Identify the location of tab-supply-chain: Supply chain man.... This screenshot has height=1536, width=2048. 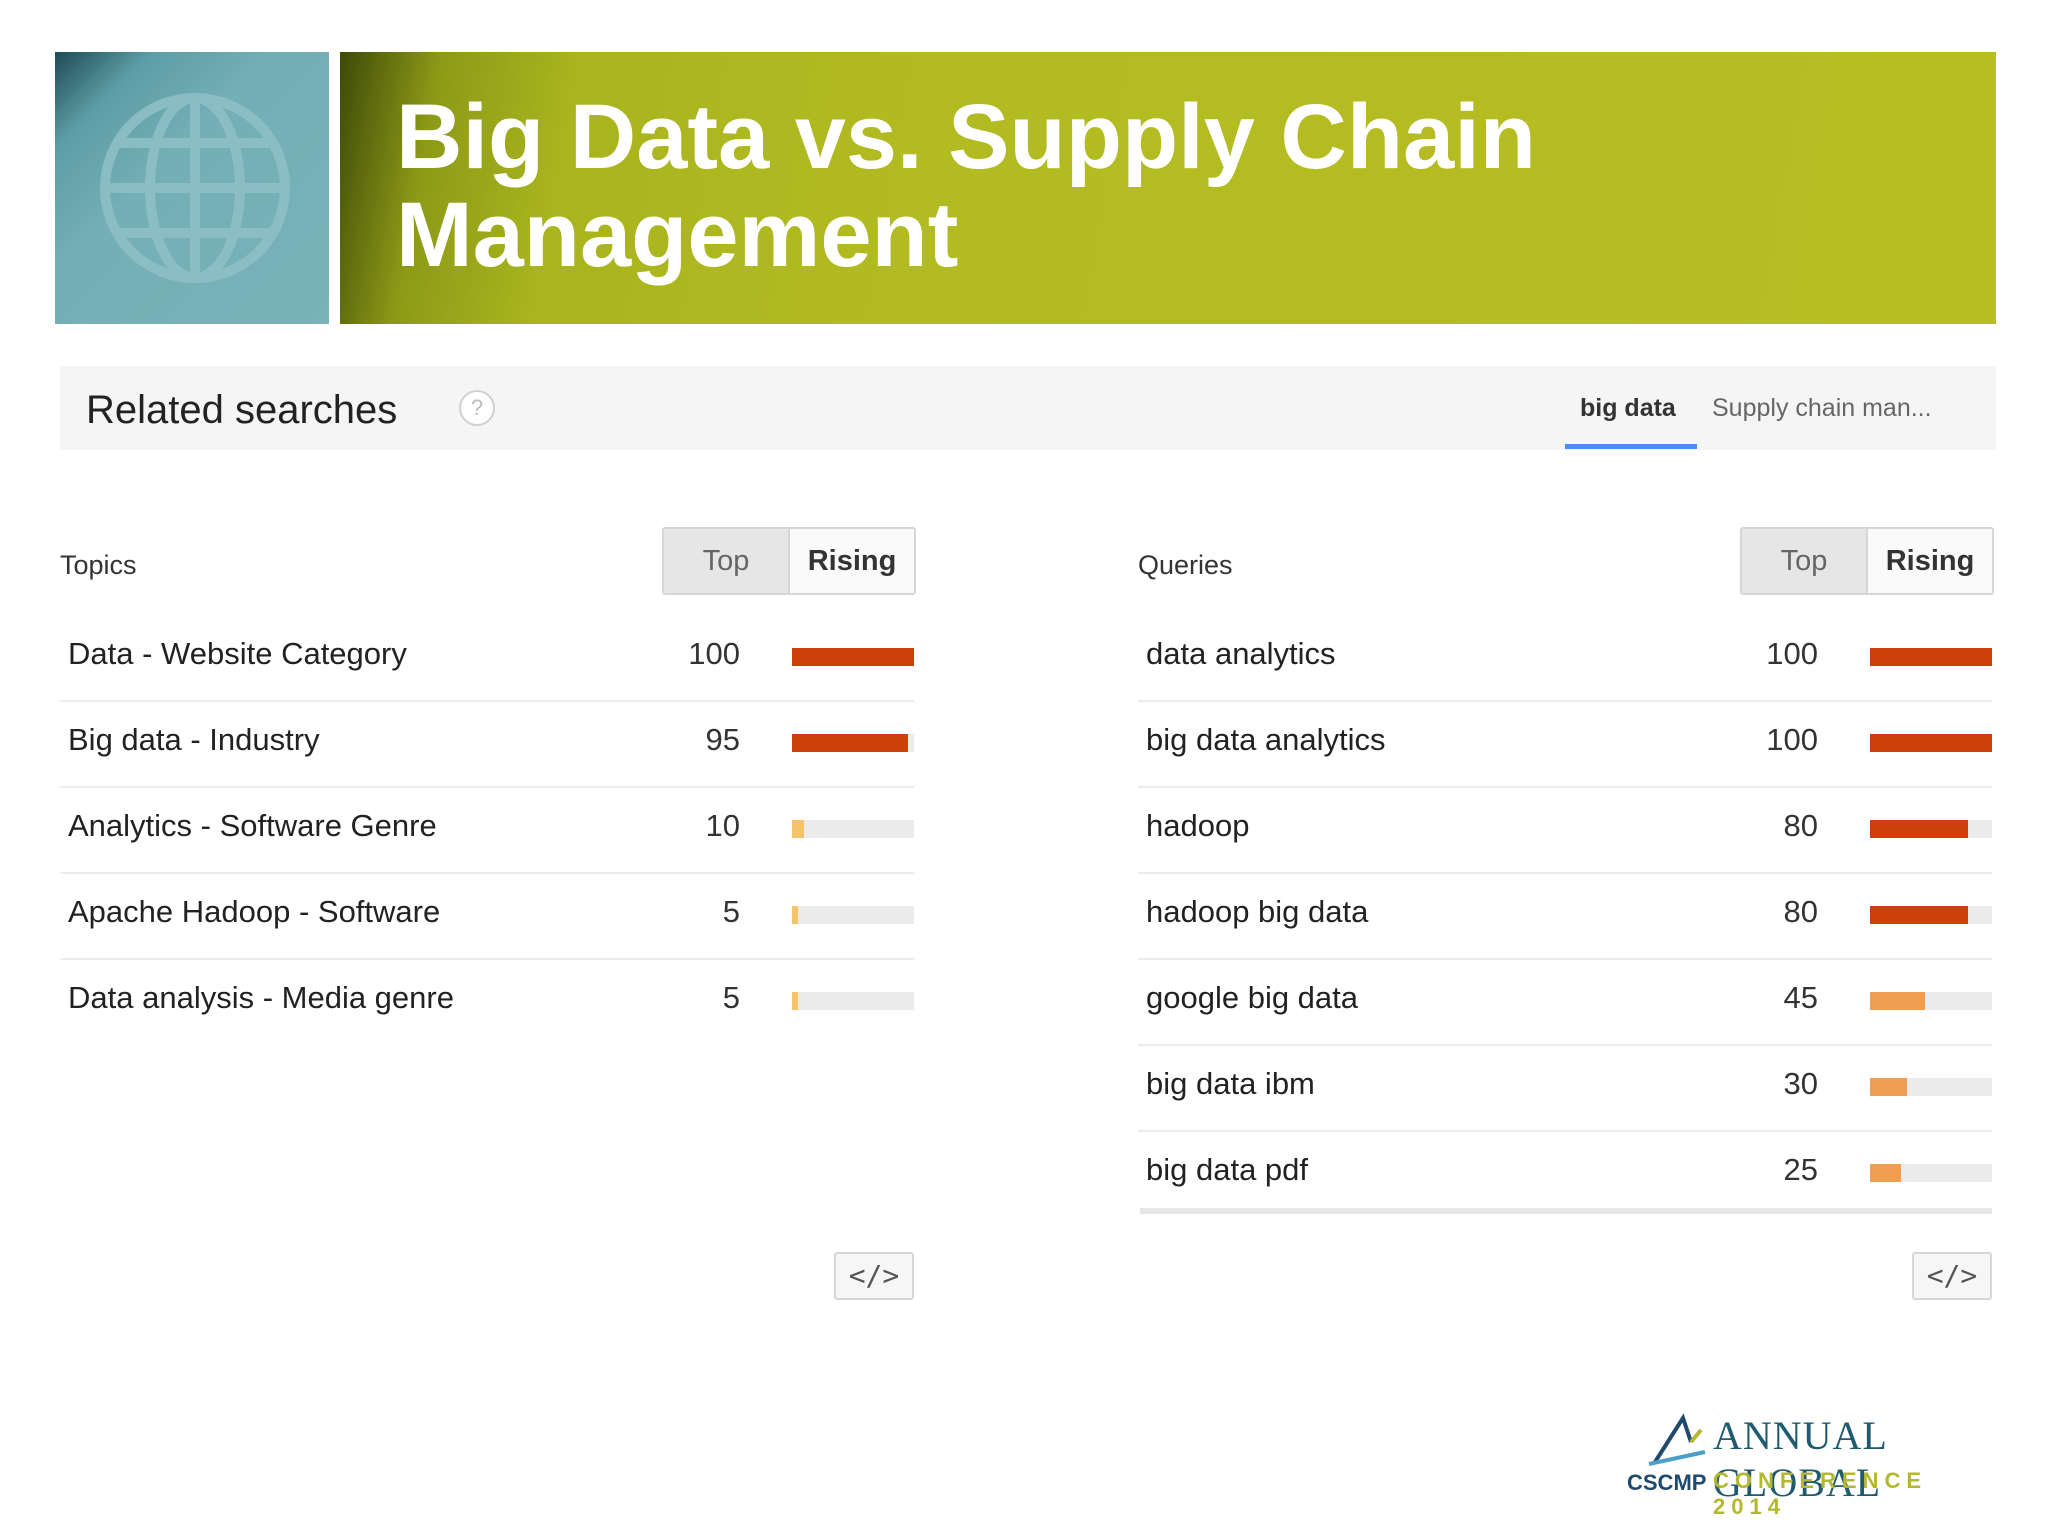
(1822, 408).